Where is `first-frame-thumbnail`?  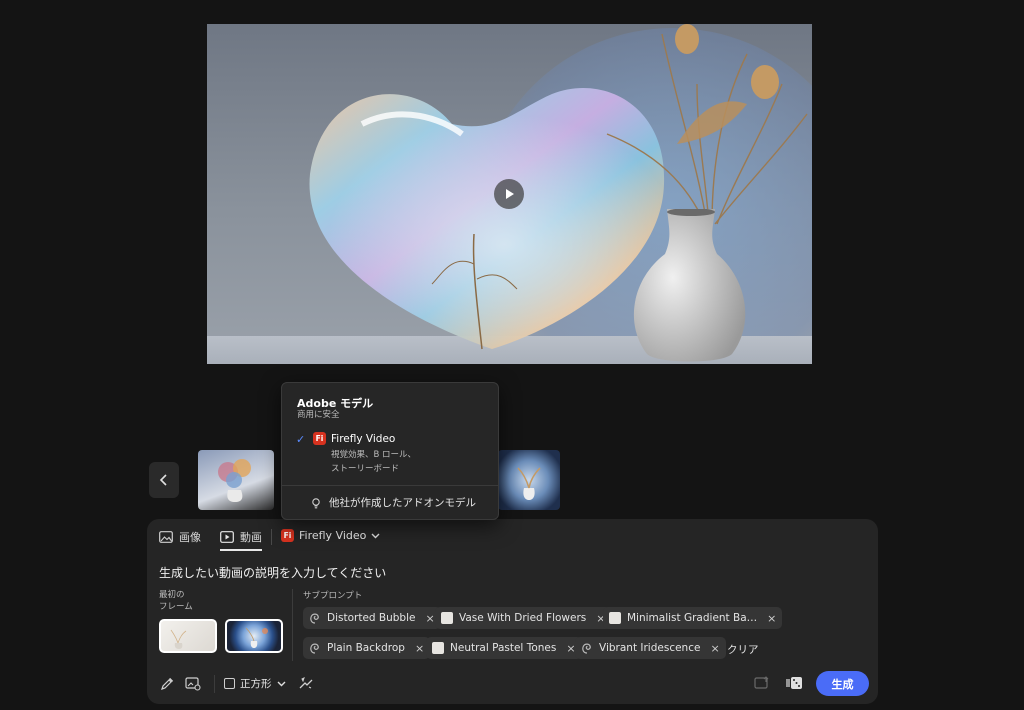
first-frame-thumbnail is located at coordinates (188, 636).